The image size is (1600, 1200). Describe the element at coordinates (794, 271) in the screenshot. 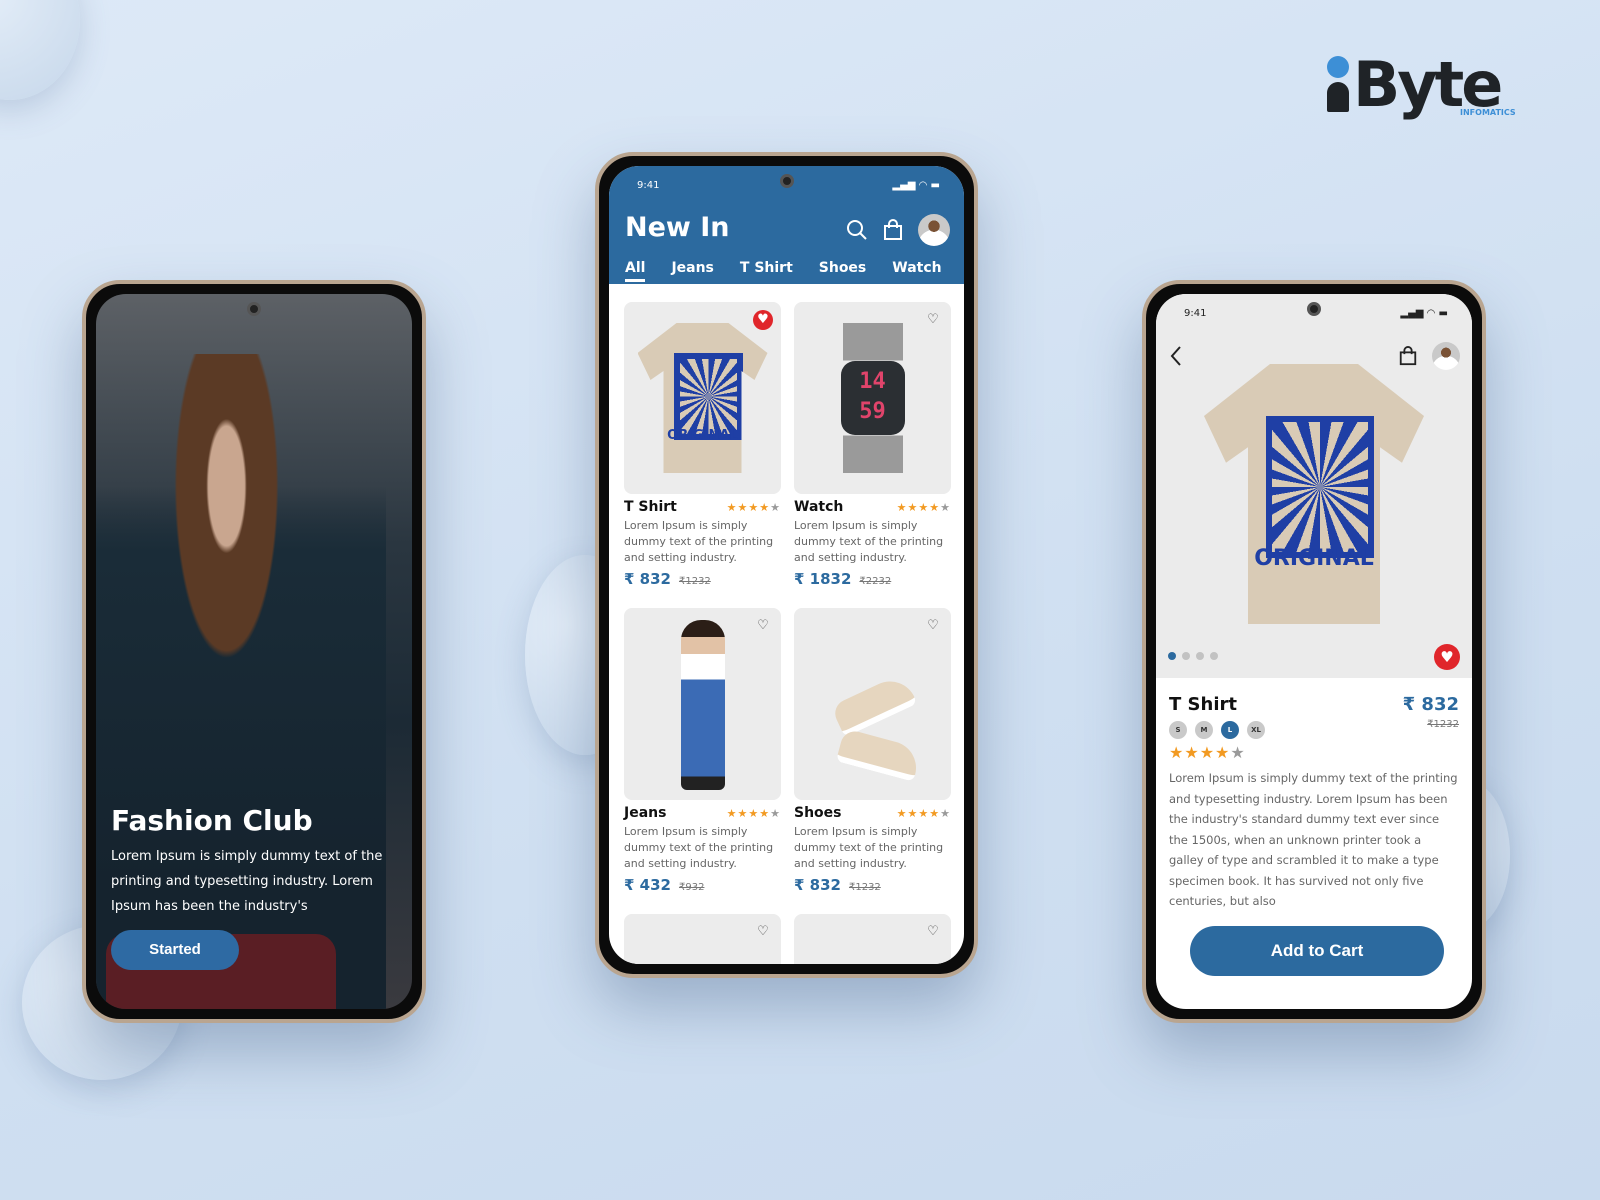

I see `category-tabs: All Jeans T Shirt Shoes Watch Be` at that location.